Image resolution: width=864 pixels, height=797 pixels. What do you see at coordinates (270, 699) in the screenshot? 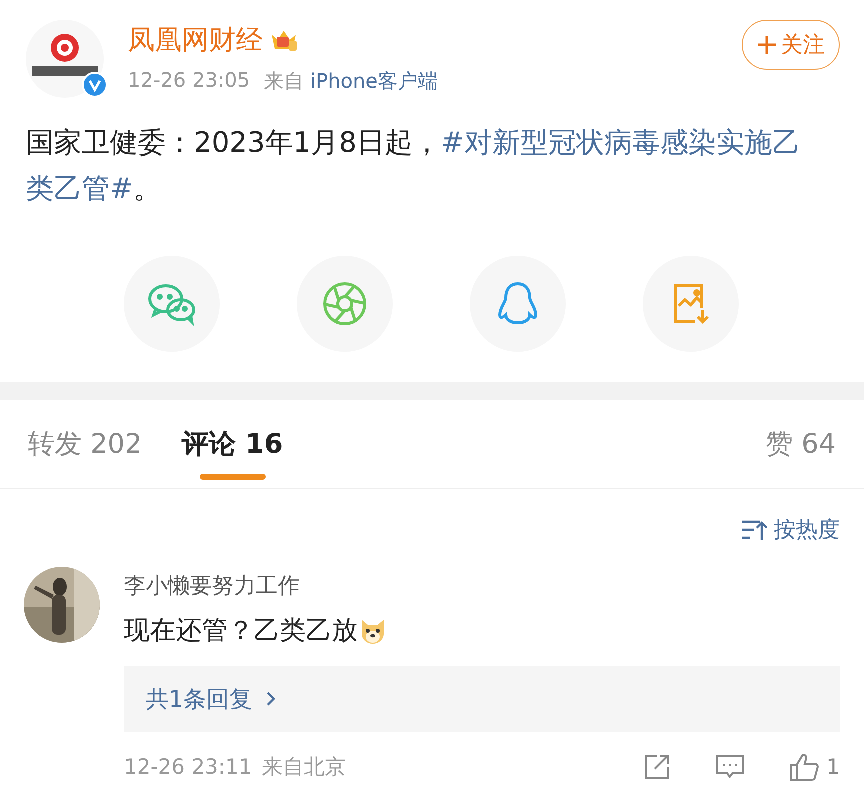
I see `chevron-right-icon` at bounding box center [270, 699].